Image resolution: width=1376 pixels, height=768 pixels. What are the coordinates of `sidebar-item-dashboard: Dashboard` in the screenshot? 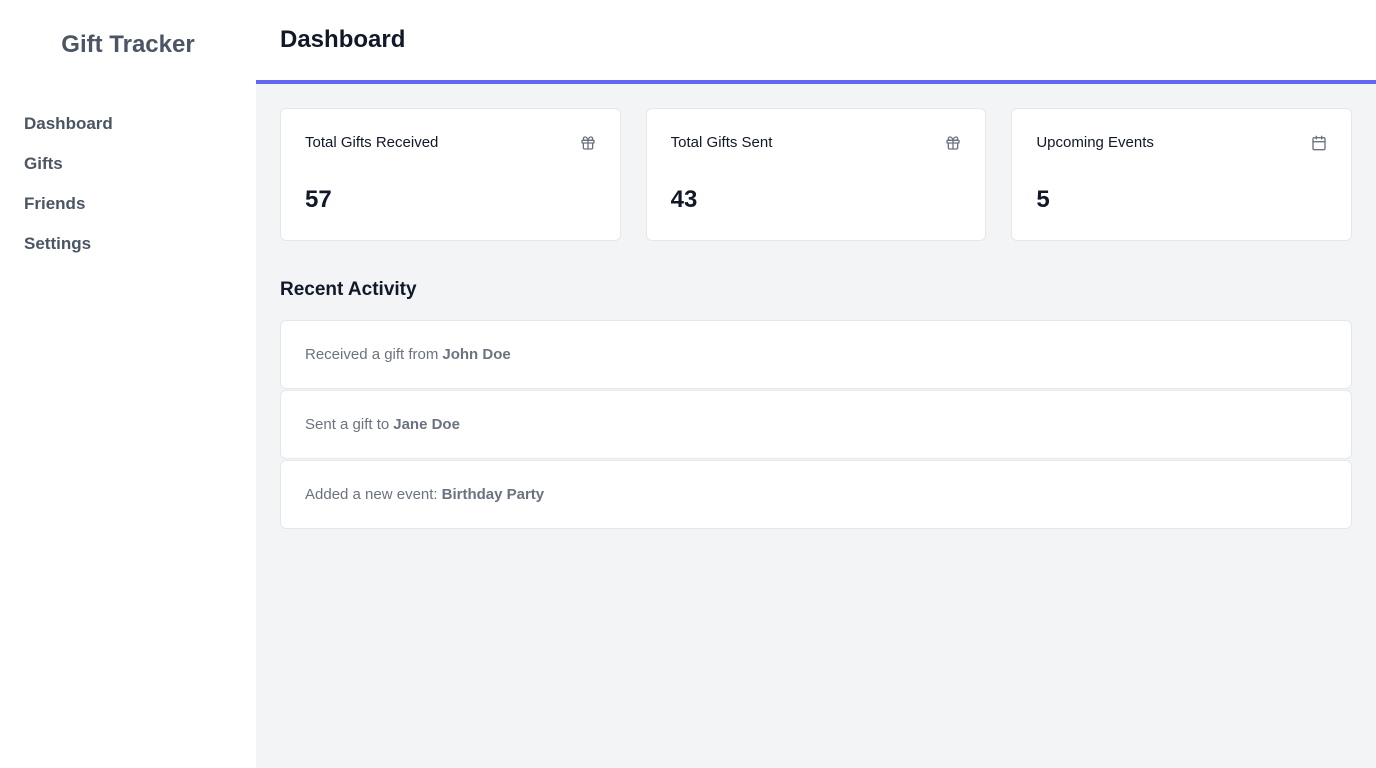 It's located at (68, 133).